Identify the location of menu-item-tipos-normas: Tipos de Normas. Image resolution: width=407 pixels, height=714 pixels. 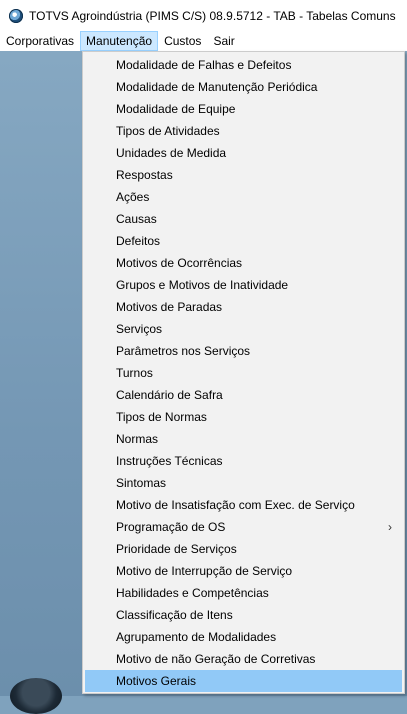
(243, 417).